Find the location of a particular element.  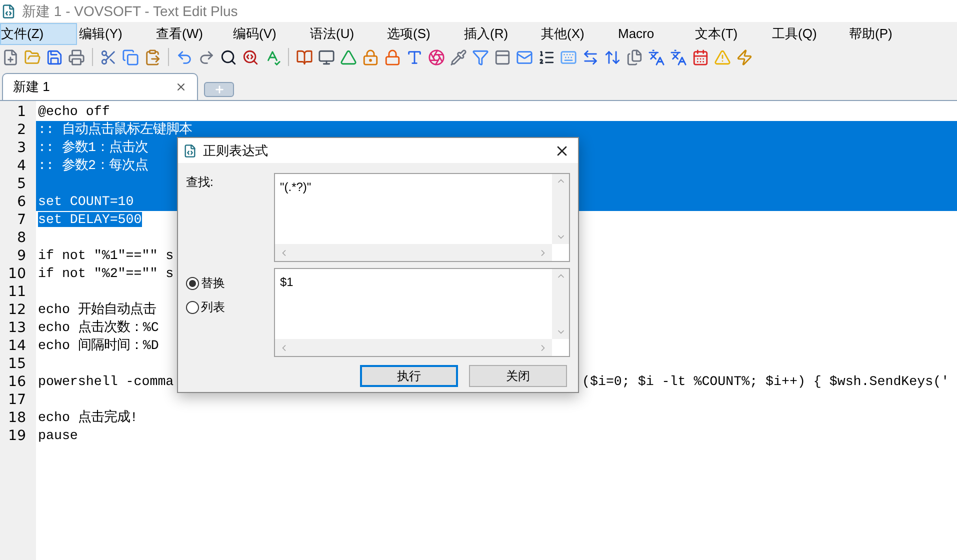

mail-icon is located at coordinates (524, 57).